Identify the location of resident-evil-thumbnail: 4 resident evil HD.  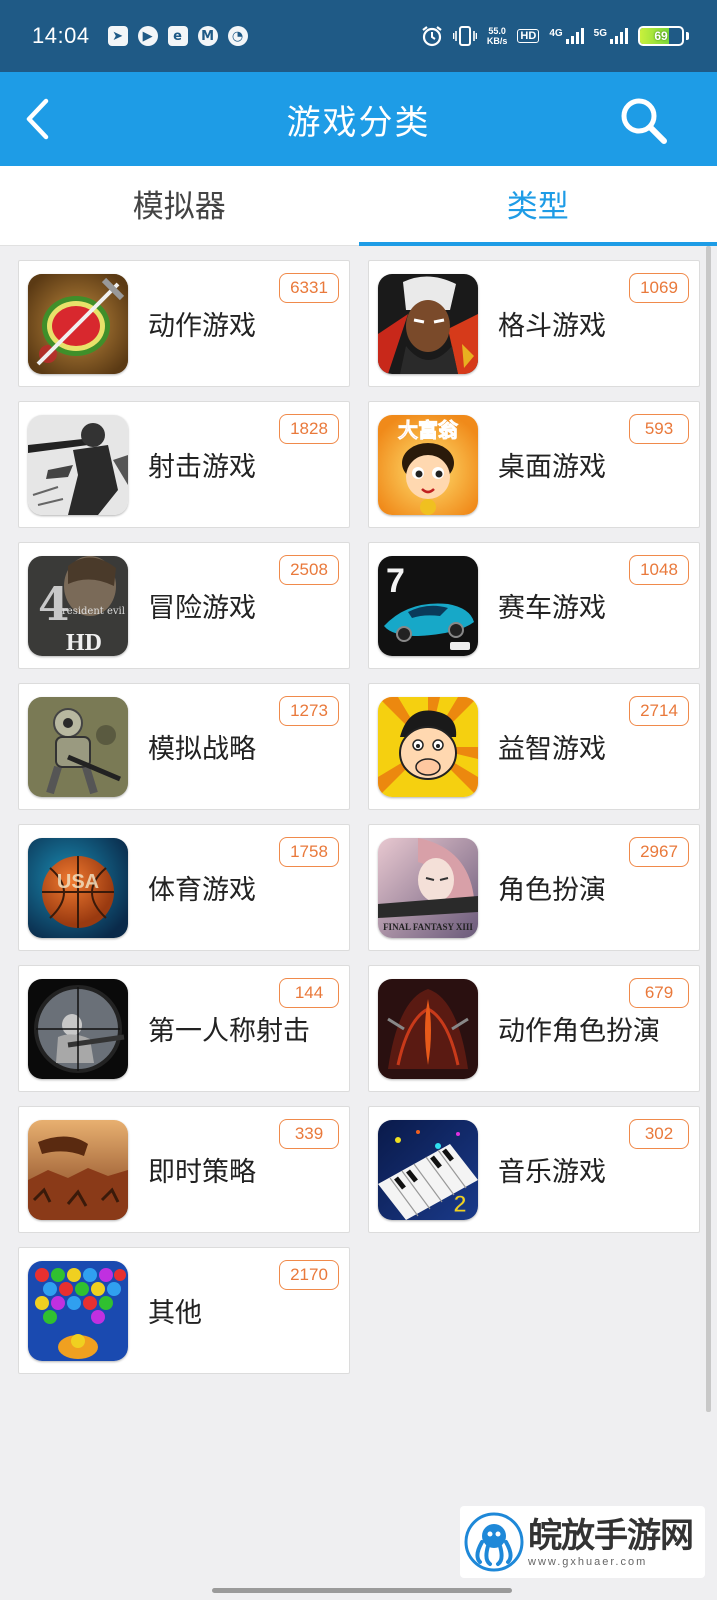
(78, 605).